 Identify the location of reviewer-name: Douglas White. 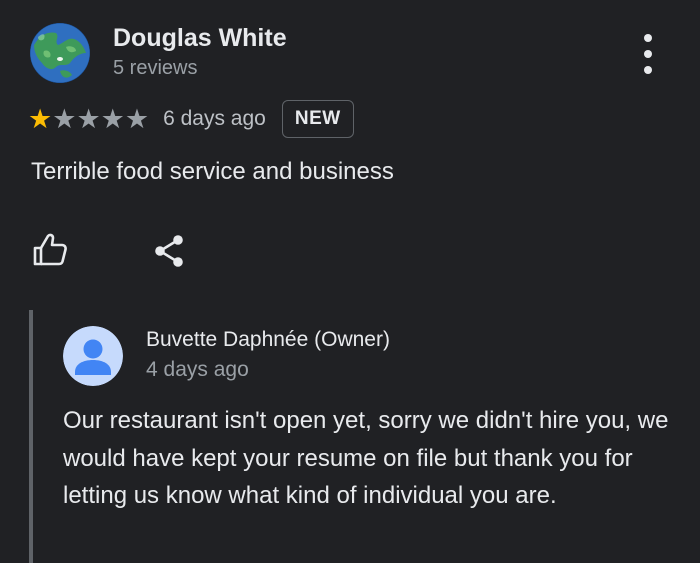
(200, 38).